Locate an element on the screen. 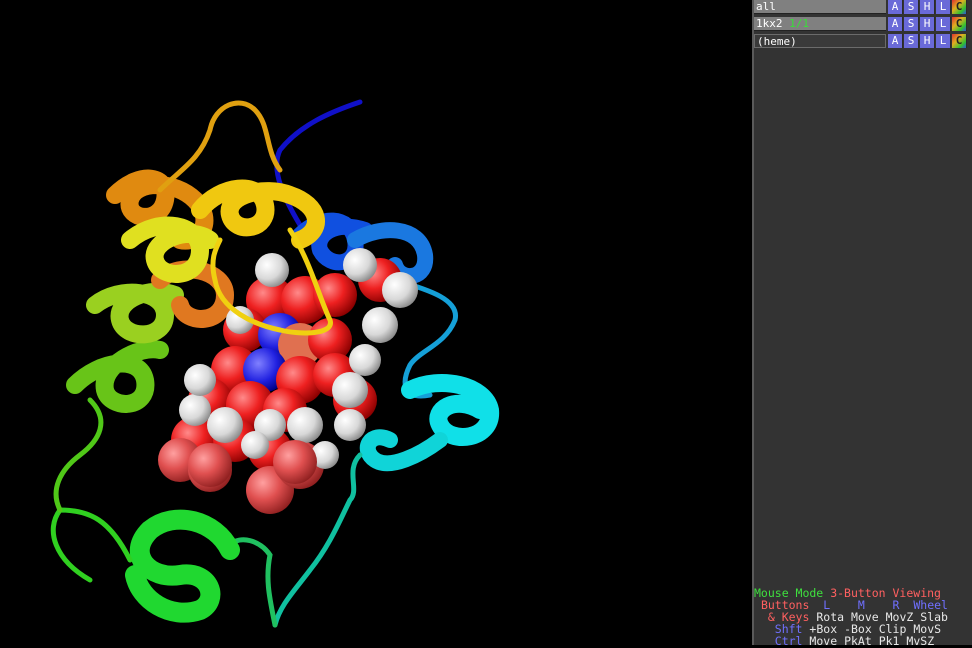 This screenshot has height=648, width=972. ctrl-line: Ctrl Move PkAt Pk1 MvSZ is located at coordinates (863, 641).